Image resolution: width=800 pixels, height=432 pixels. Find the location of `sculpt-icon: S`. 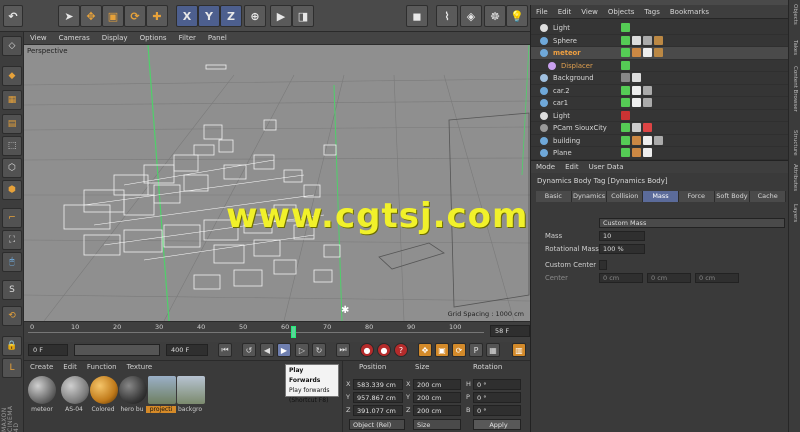

sculpt-icon: S is located at coordinates (12, 290).